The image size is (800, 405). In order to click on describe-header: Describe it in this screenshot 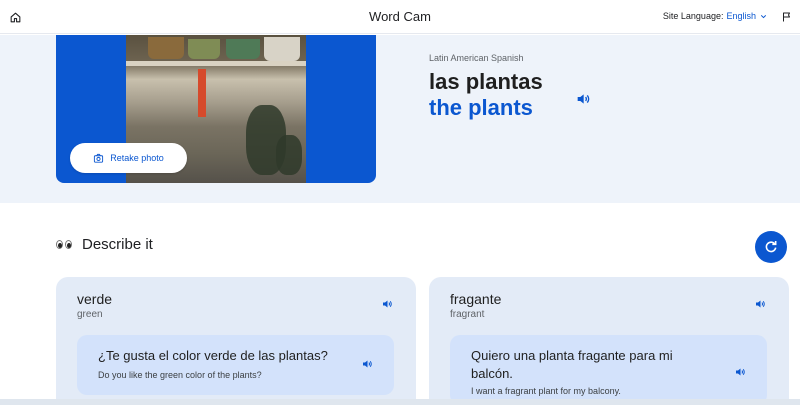, I will do `click(104, 244)`.